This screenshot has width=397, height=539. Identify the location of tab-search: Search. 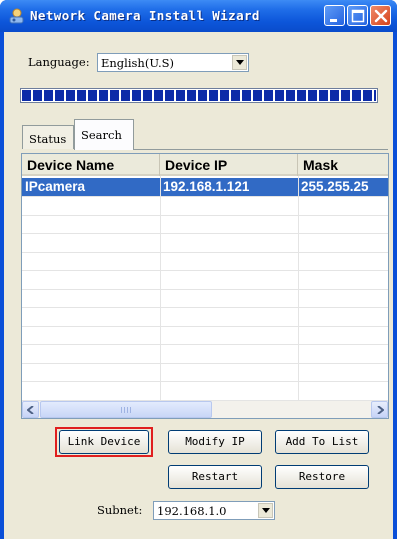
(104, 134).